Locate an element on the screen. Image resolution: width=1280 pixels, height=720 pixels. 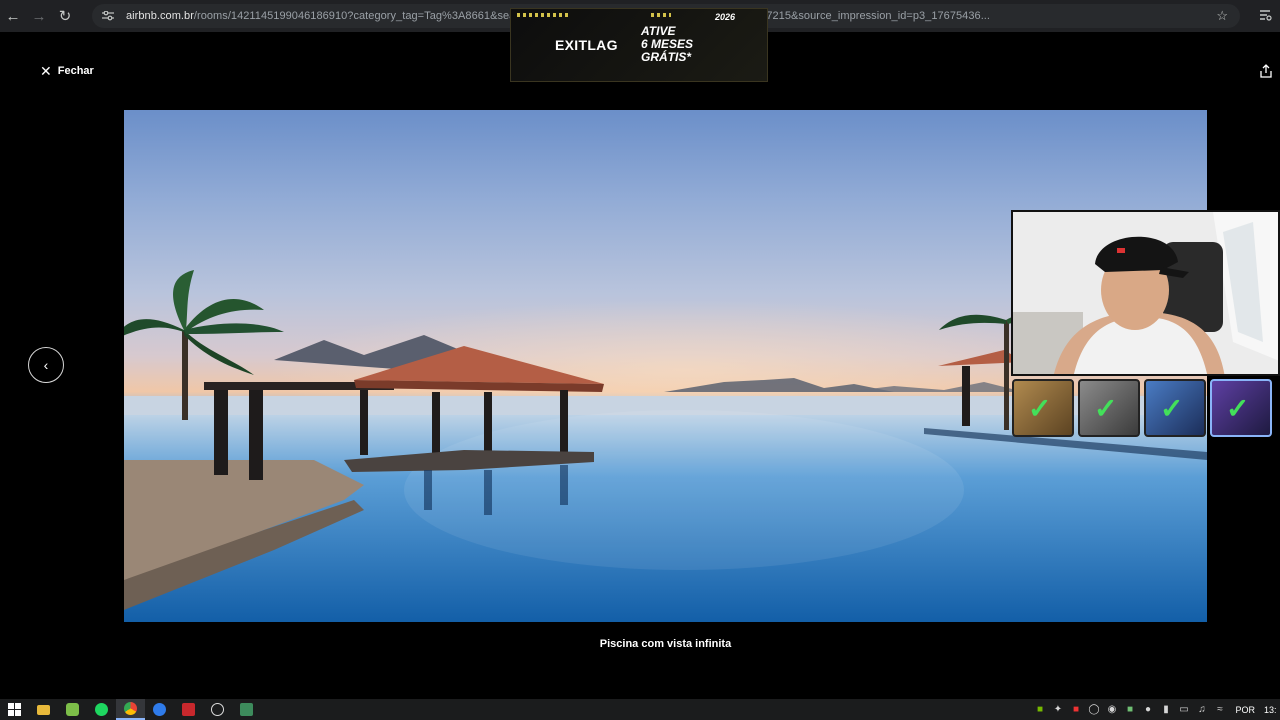
flag-icon: ■ is located at coordinates (1075, 709).